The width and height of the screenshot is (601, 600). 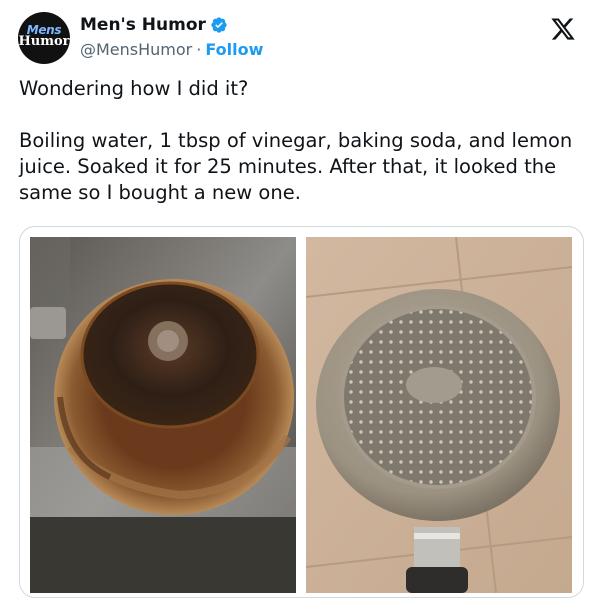 I want to click on author-info: Men's Humor @MensHumor · Follow, so click(x=171, y=37).